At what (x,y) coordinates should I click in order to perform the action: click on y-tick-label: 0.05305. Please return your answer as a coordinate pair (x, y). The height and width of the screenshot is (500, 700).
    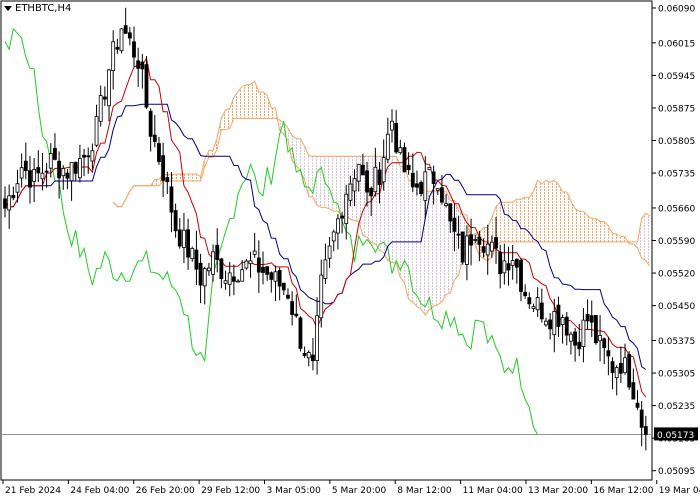
    Looking at the image, I should click on (676, 375).